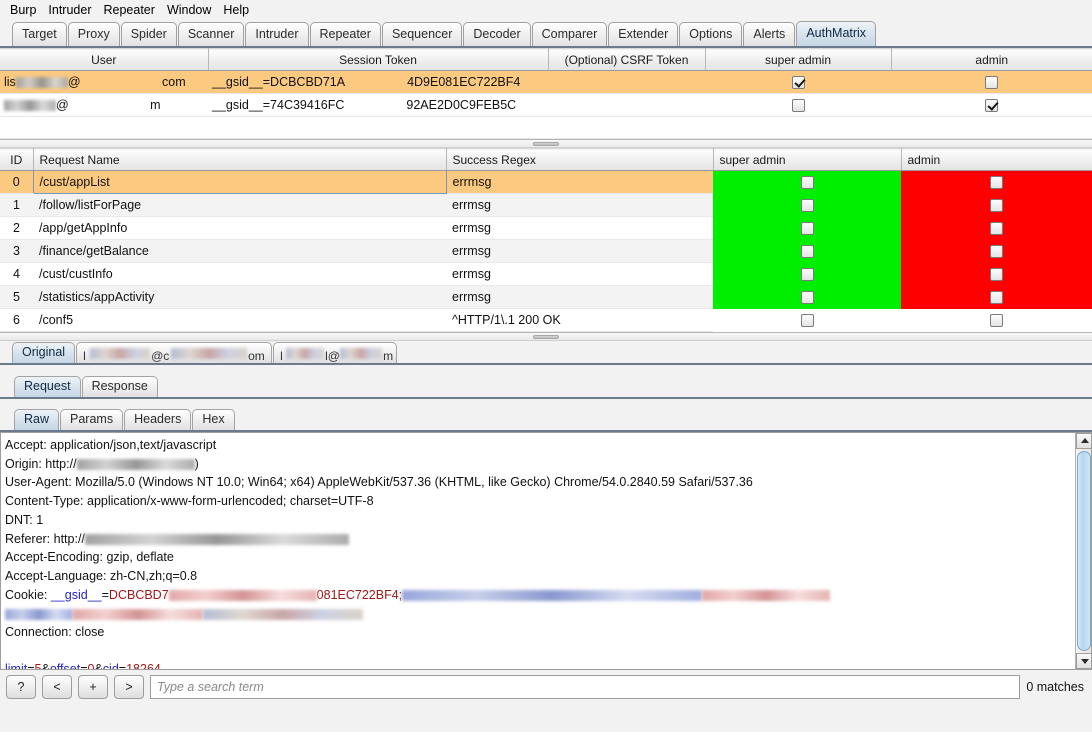  Describe the element at coordinates (378, 105) in the screenshot. I see `session-token-cell: __gsid__=74C39416FC 92AE2D0C9FEB5C` at that location.